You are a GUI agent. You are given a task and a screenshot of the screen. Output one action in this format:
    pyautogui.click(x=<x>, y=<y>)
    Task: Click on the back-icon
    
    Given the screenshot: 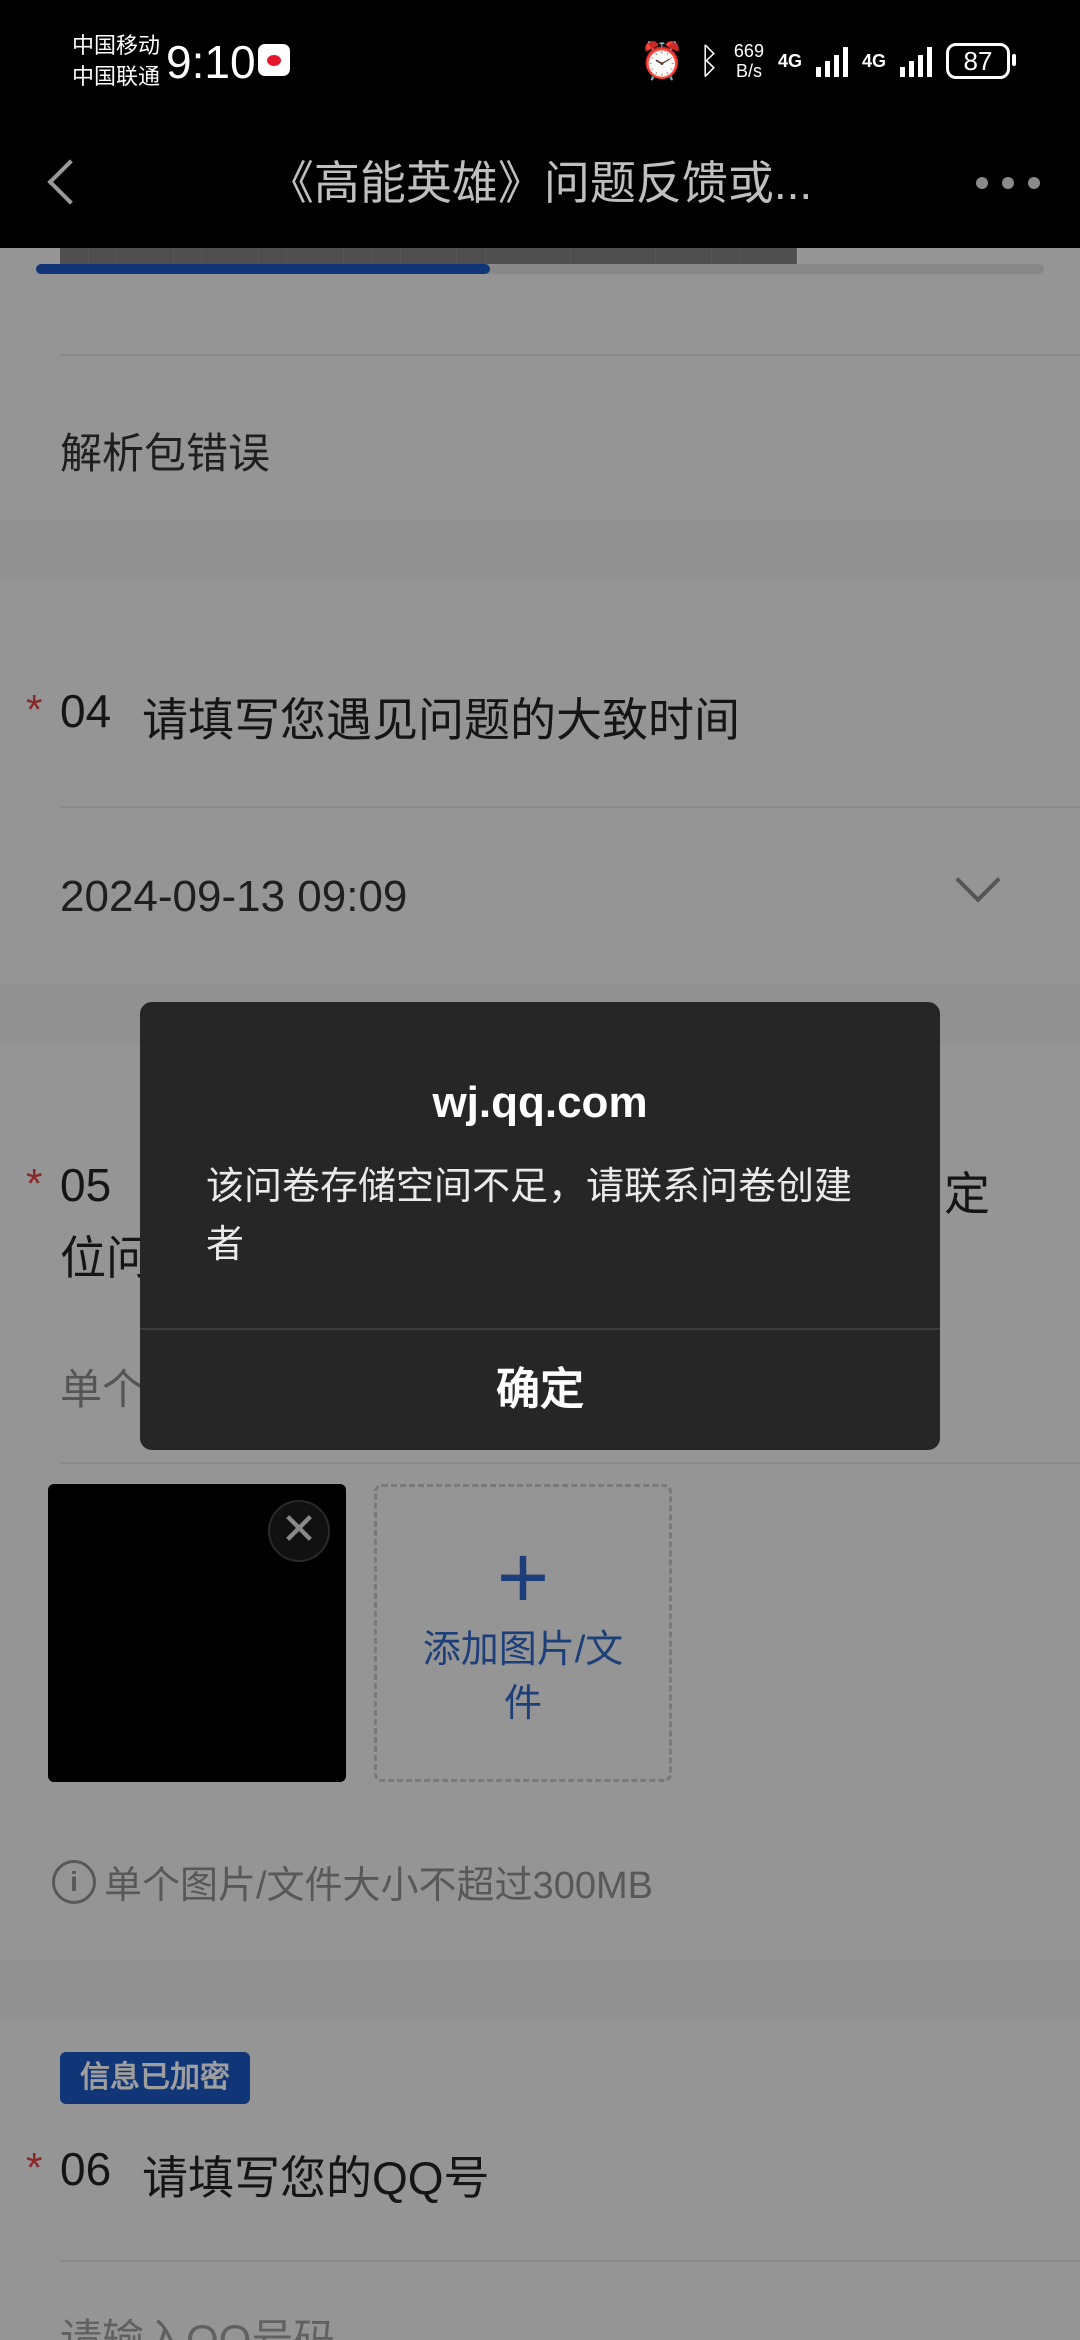 What is the action you would take?
    pyautogui.click(x=67, y=184)
    